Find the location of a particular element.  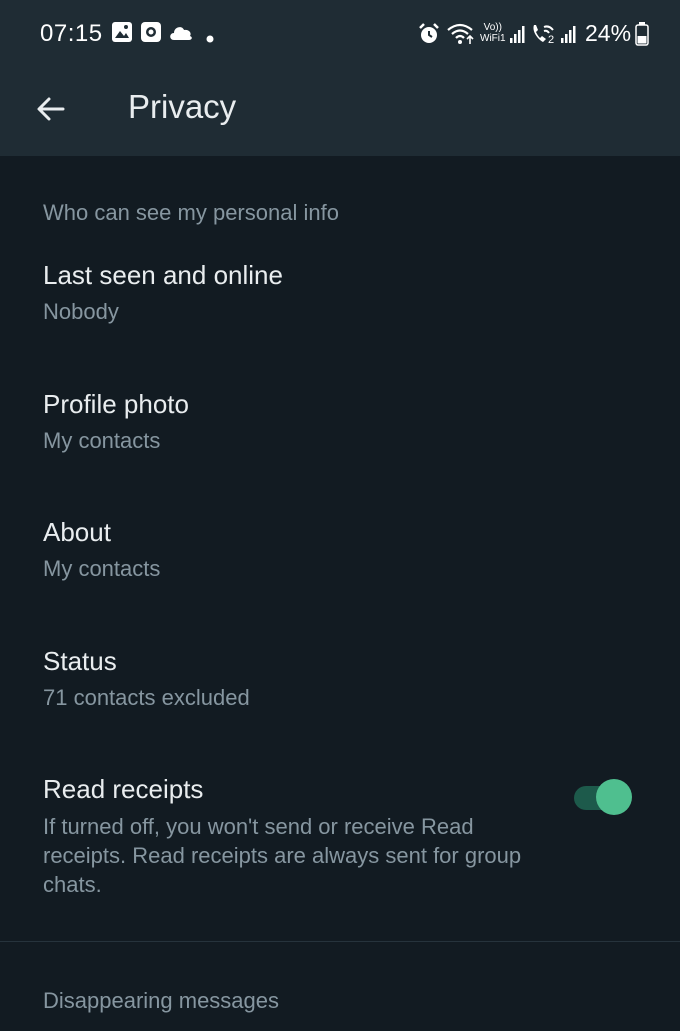

battery-icon is located at coordinates (642, 36).